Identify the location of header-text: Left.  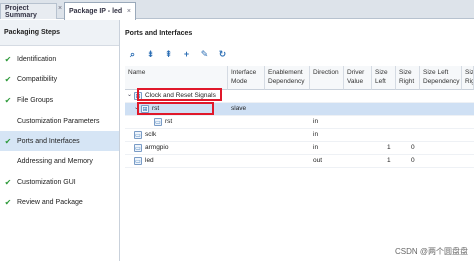
(380, 81).